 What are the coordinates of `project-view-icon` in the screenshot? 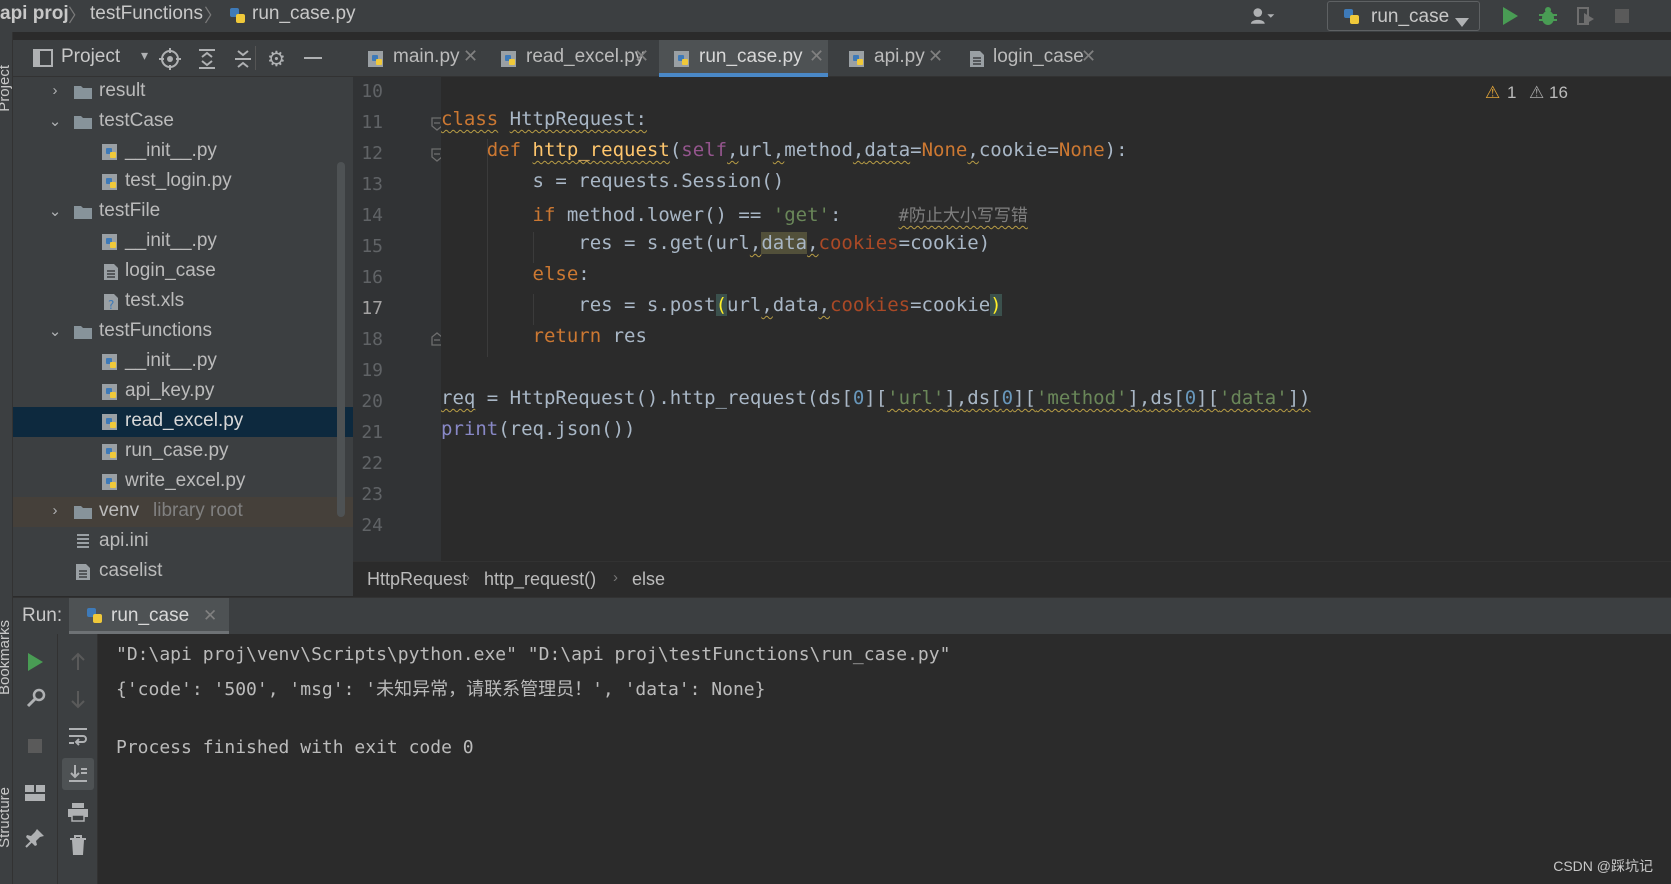 It's located at (43, 58).